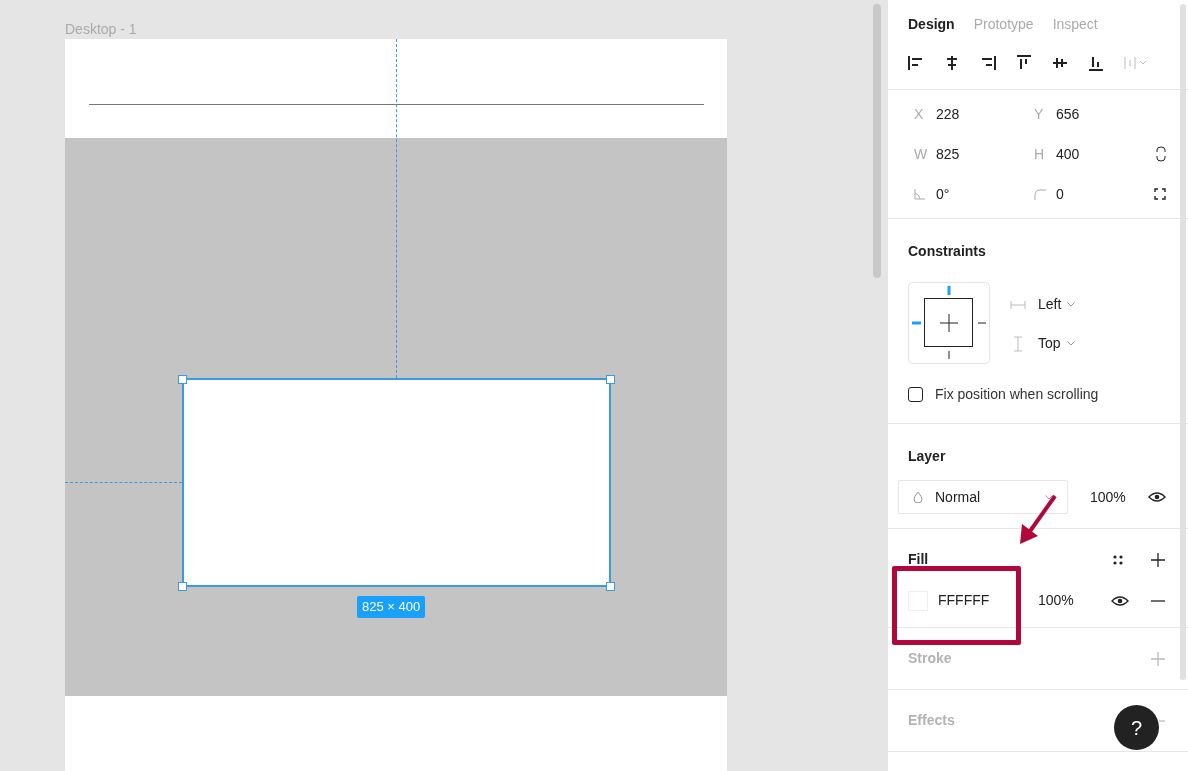 The height and width of the screenshot is (771, 1188). Describe the element at coordinates (1060, 194) in the screenshot. I see `field-value: 0` at that location.